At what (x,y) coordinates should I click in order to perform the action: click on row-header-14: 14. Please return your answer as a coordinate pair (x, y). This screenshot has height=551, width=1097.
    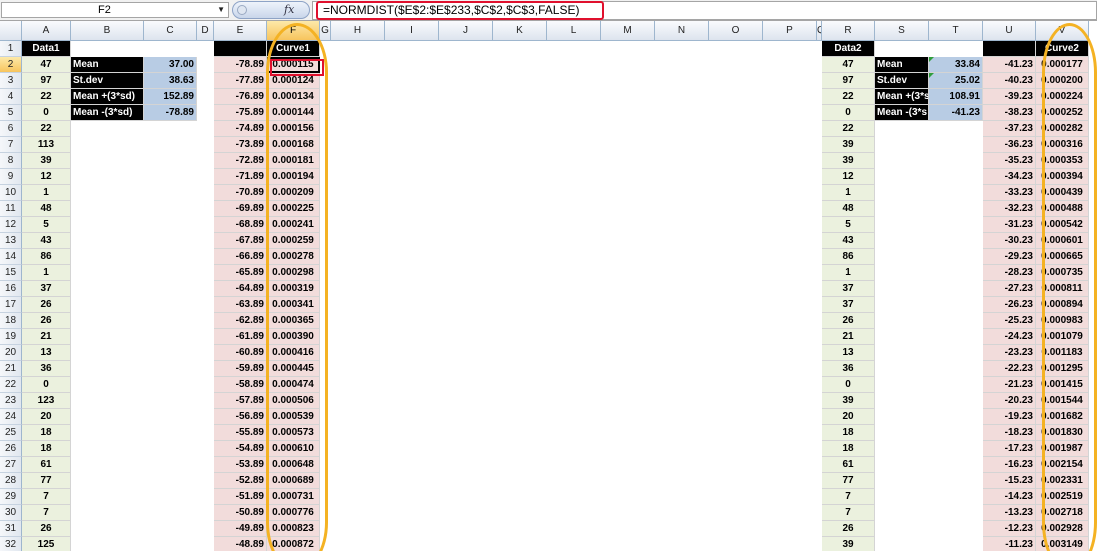
    Looking at the image, I should click on (11, 257).